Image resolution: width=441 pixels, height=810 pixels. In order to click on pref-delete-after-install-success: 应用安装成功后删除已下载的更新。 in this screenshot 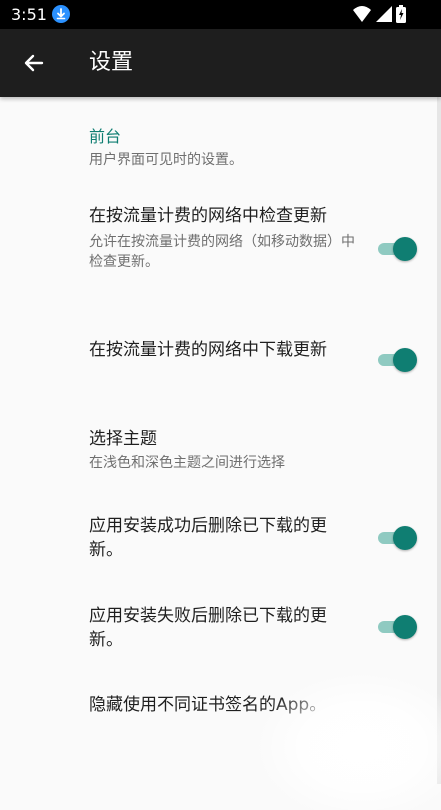, I will do `click(224, 538)`.